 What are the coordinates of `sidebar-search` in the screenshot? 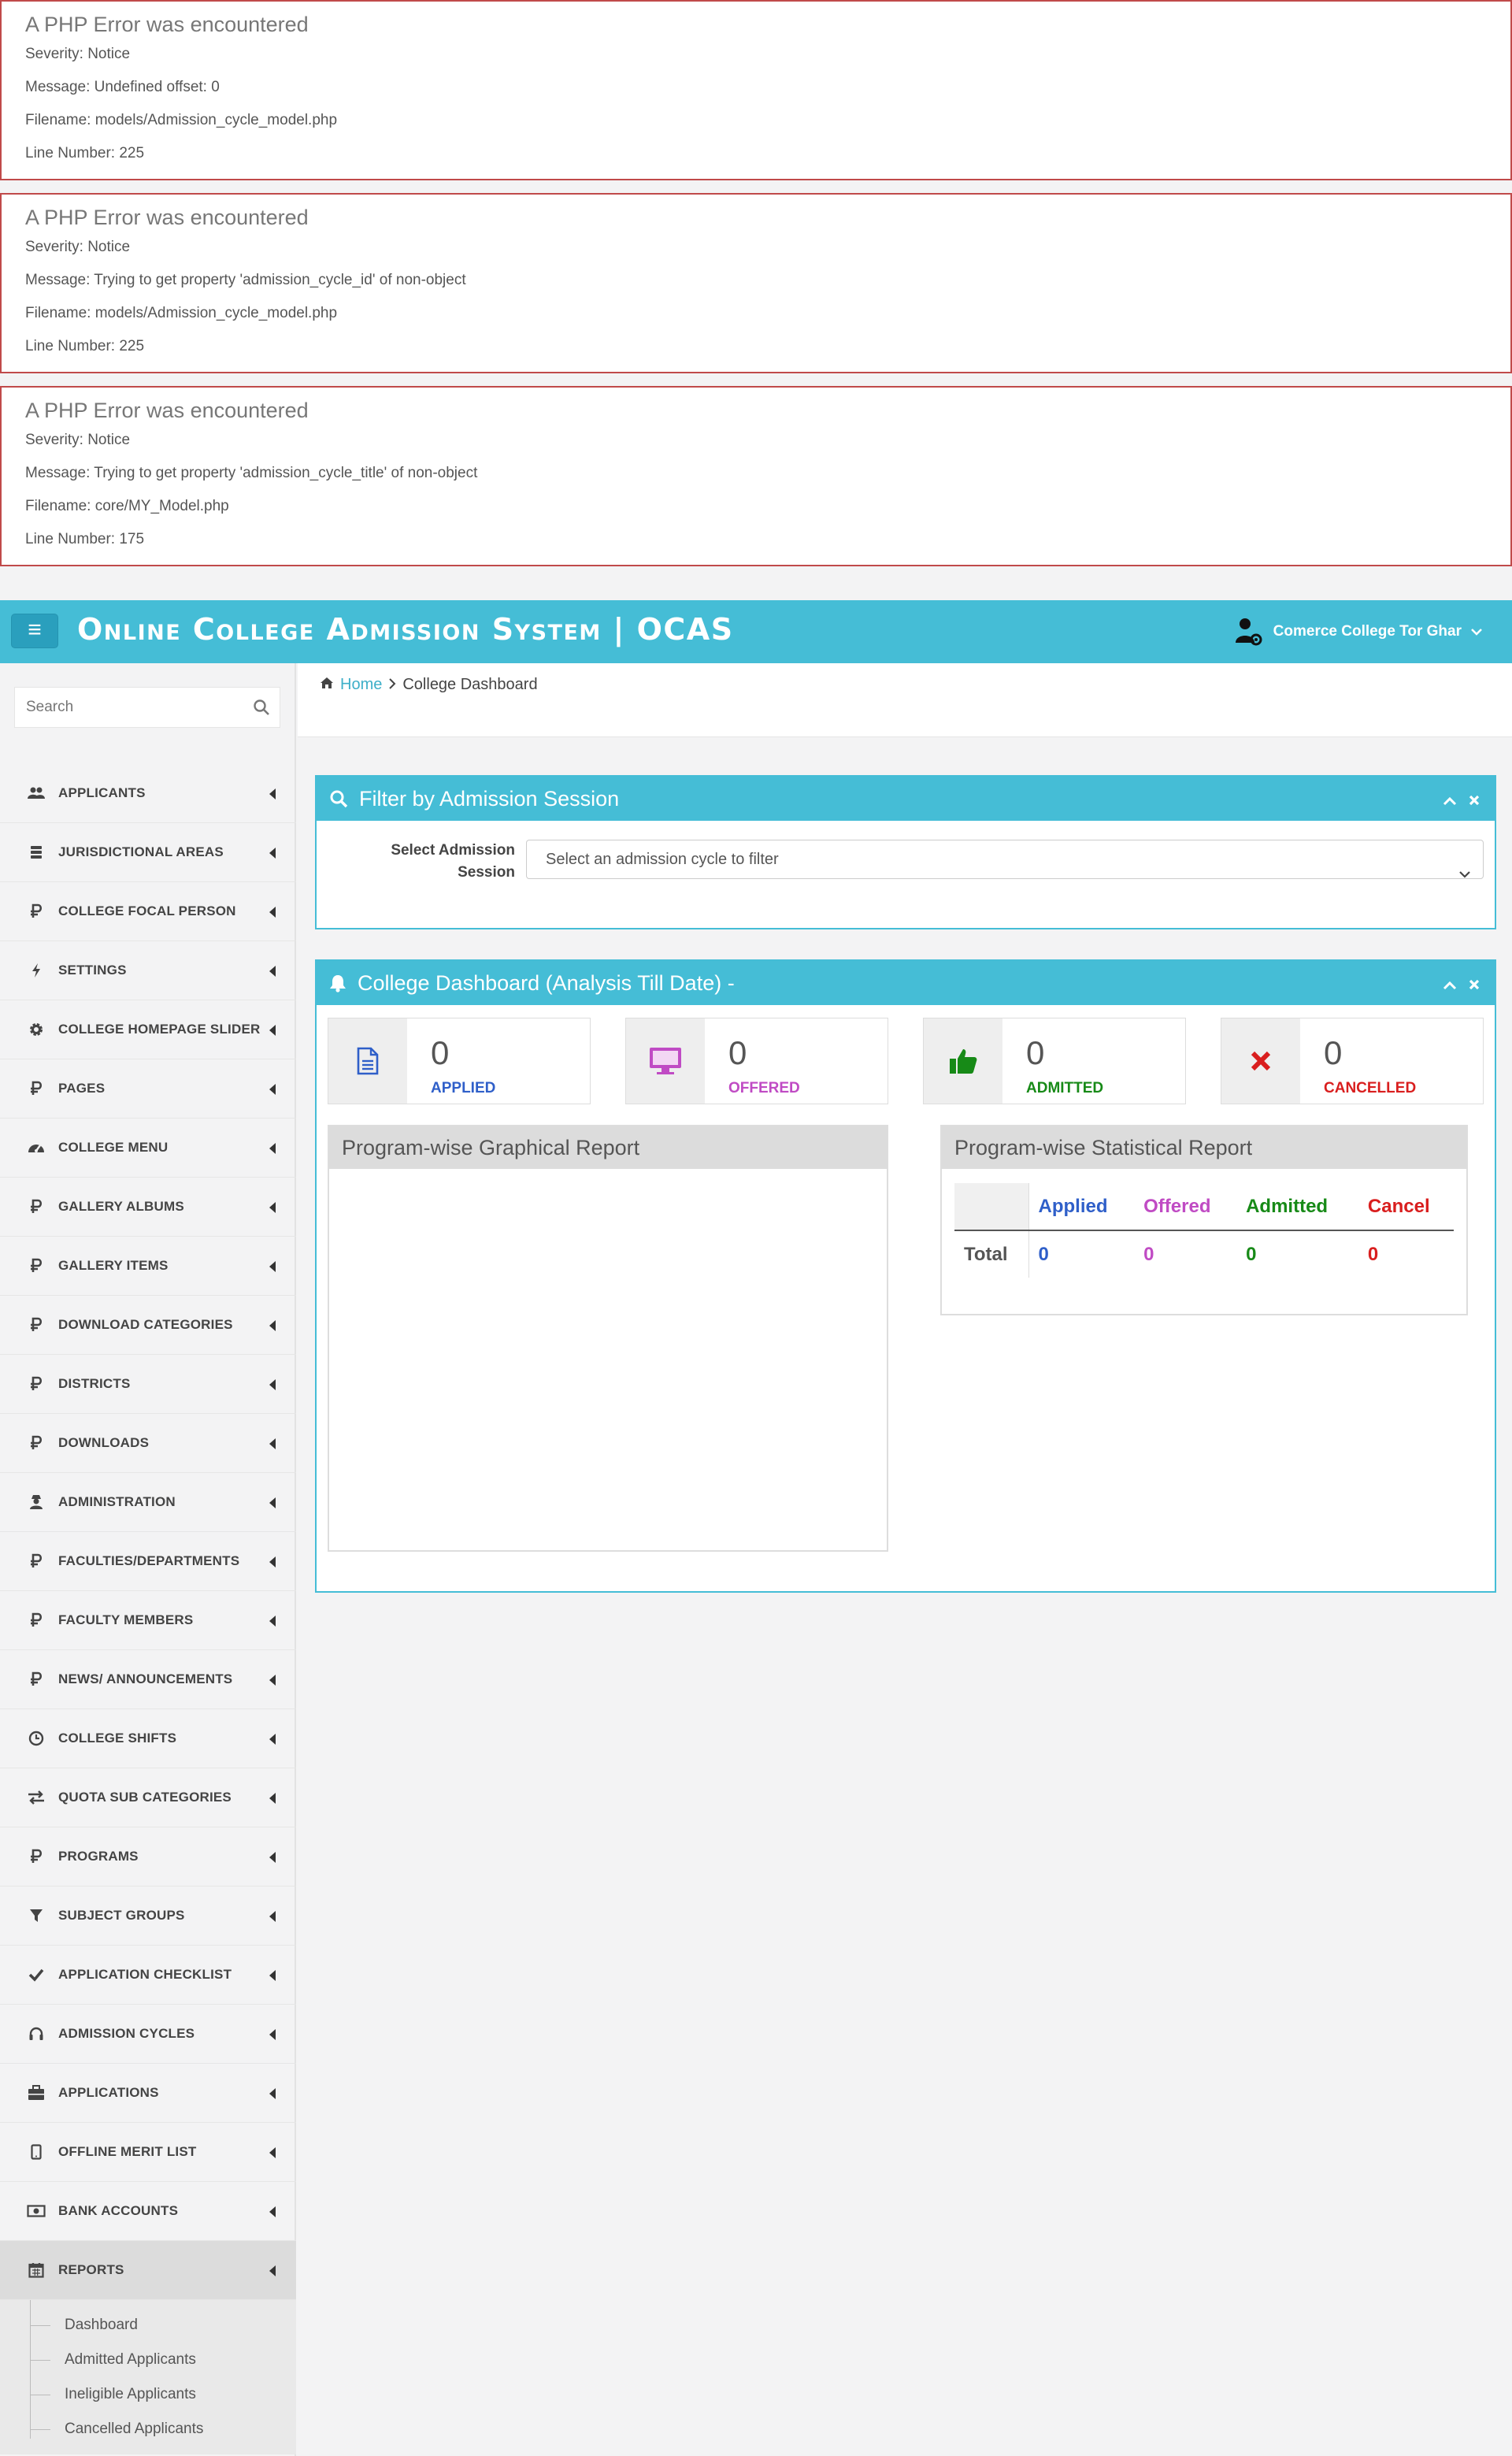 It's located at (147, 707).